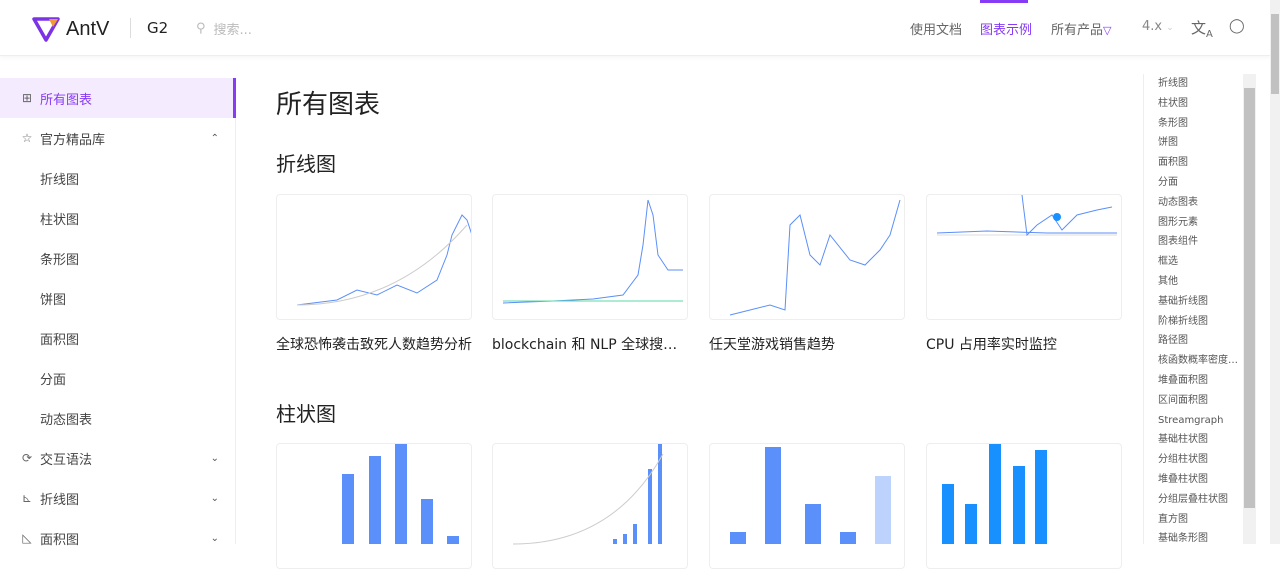 This screenshot has height=569, width=1280. What do you see at coordinates (1193, 322) in the screenshot?
I see `anchor-link: 阶梯折线图` at bounding box center [1193, 322].